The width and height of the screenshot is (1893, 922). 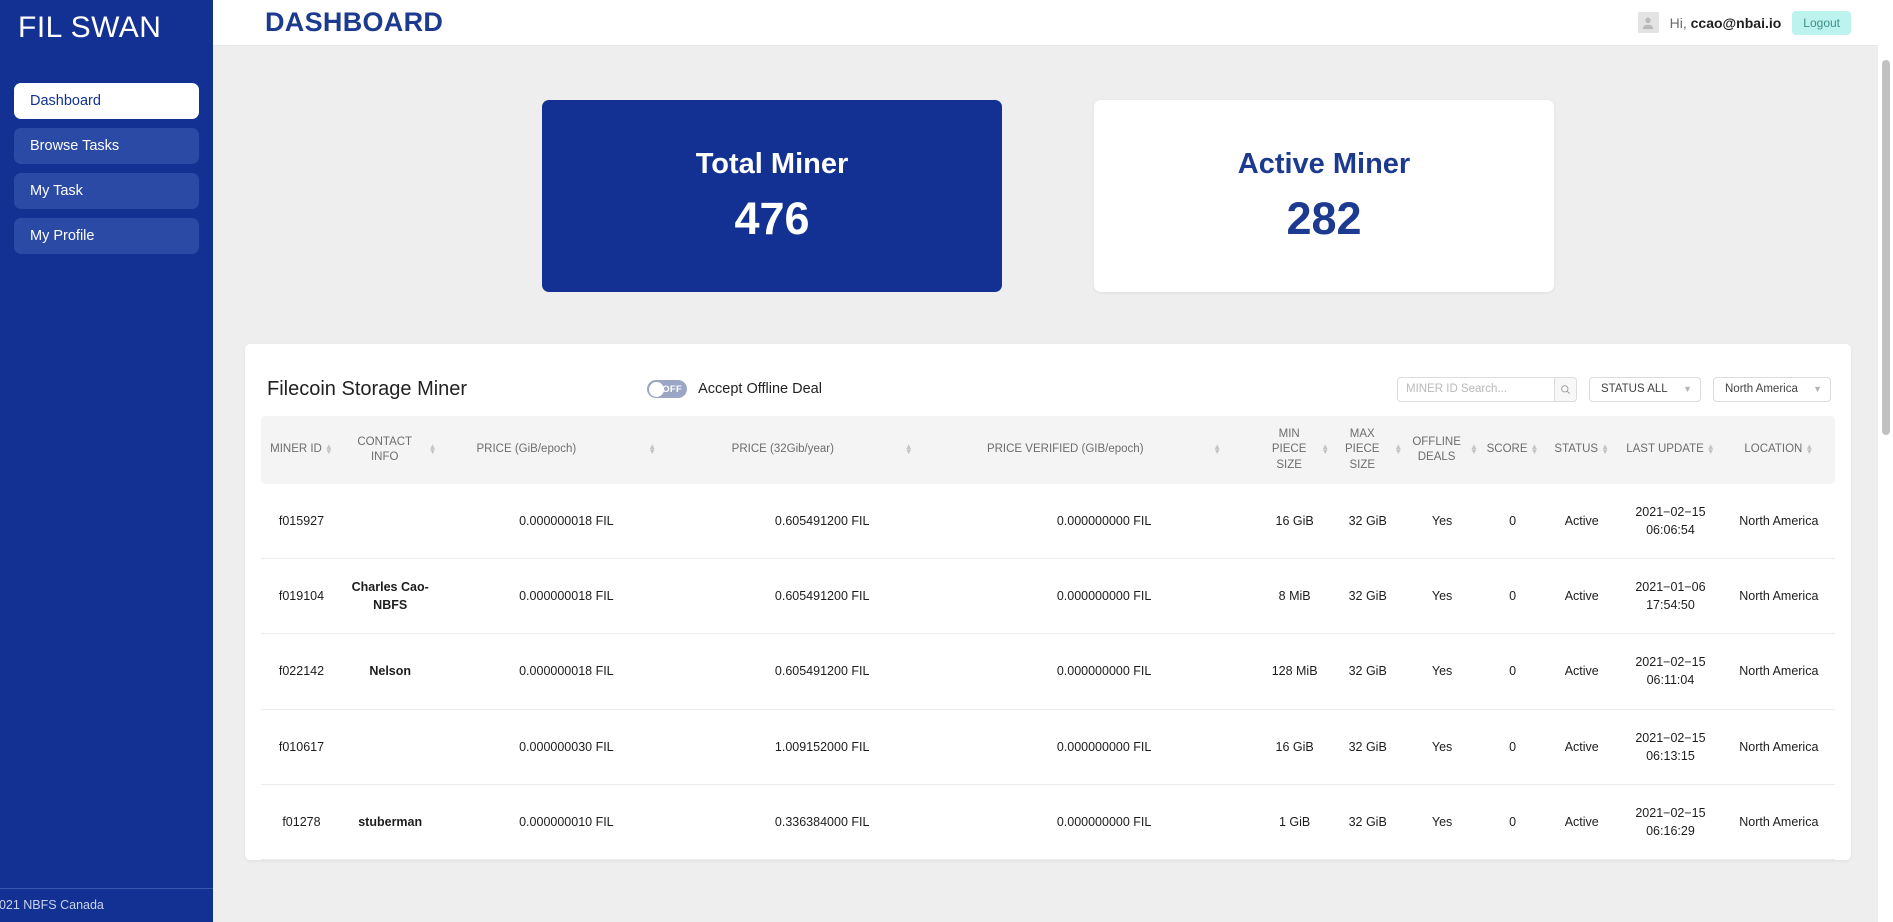 I want to click on miner-search-box, so click(x=1487, y=389).